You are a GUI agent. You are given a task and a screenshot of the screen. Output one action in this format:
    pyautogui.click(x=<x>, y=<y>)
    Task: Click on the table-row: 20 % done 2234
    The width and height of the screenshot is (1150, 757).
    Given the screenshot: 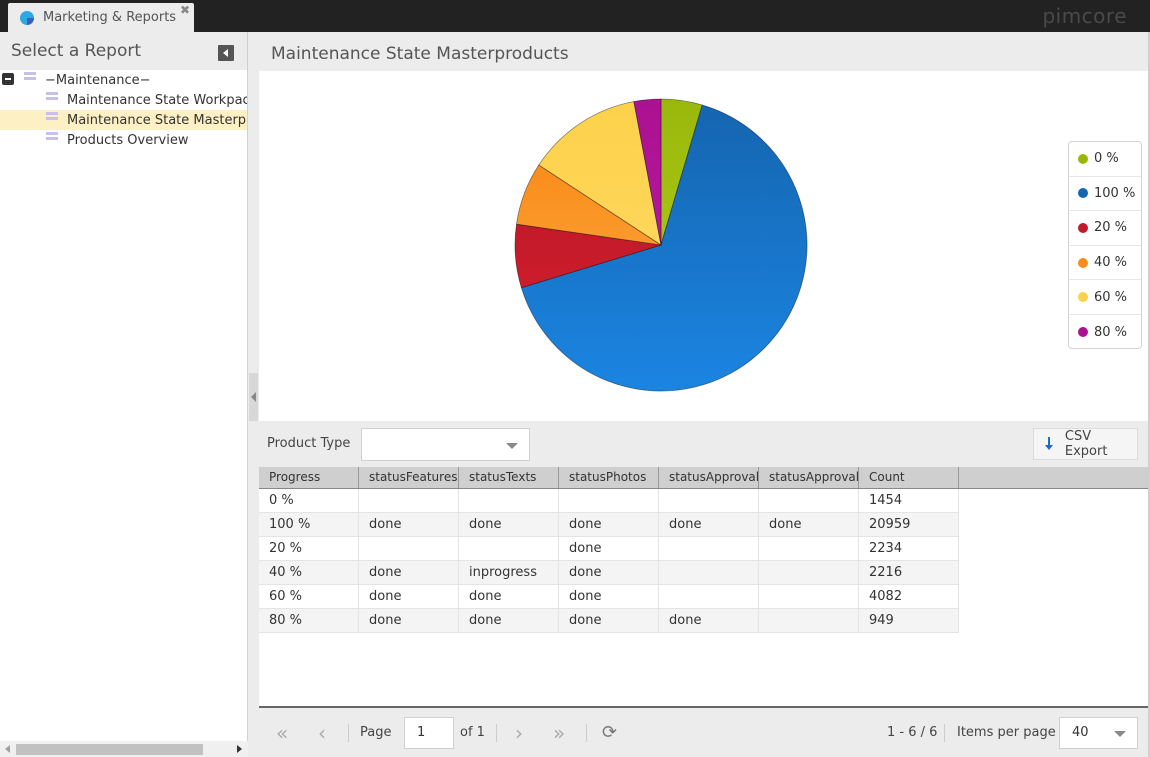 What is the action you would take?
    pyautogui.click(x=609, y=549)
    